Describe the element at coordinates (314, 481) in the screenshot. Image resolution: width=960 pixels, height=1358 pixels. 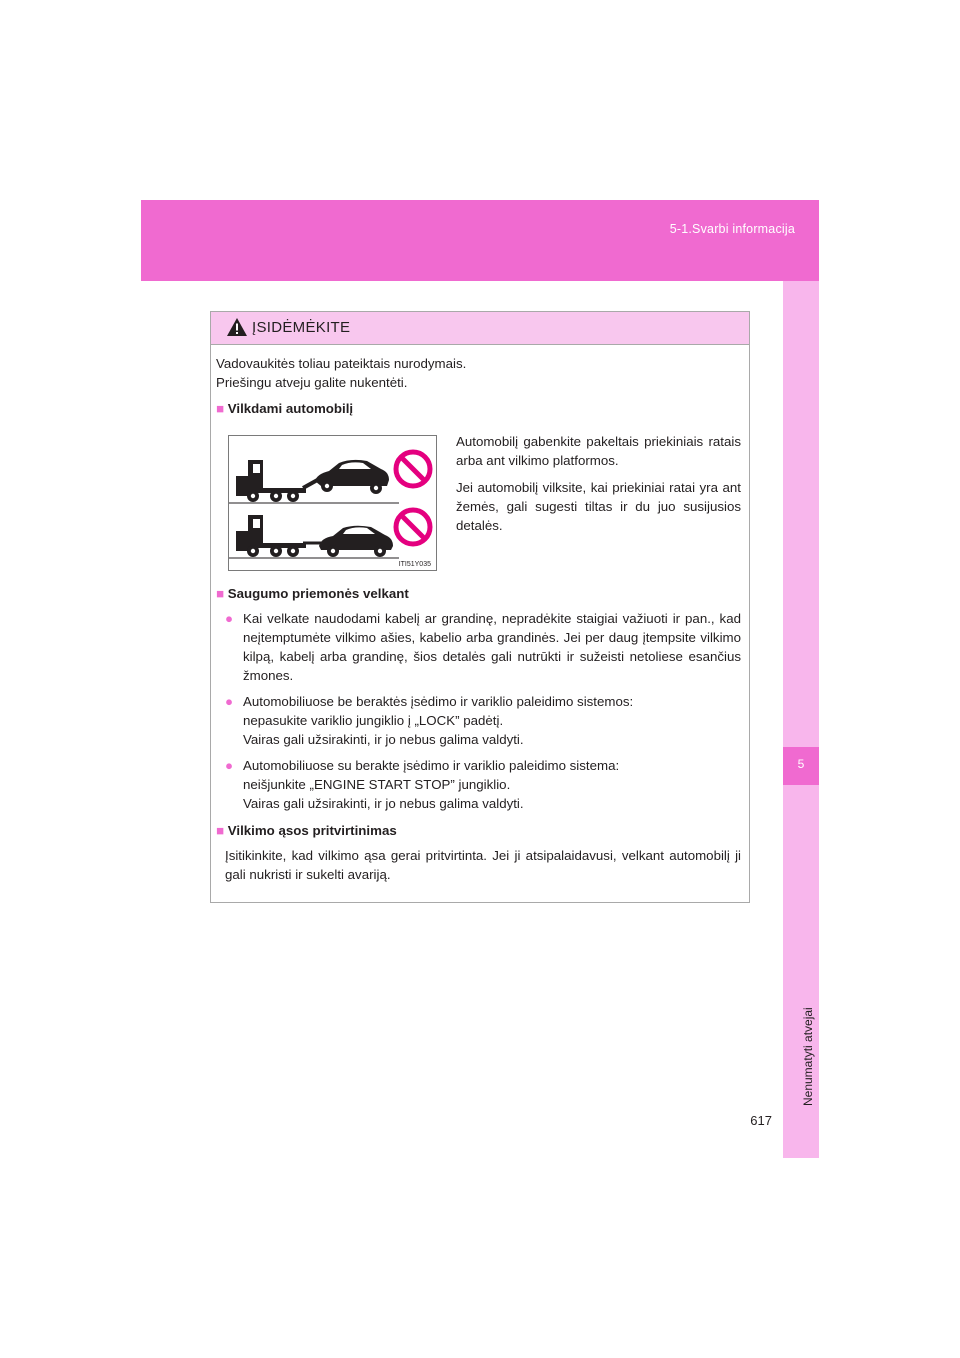
I see `tow-truck-lifted-icon` at that location.